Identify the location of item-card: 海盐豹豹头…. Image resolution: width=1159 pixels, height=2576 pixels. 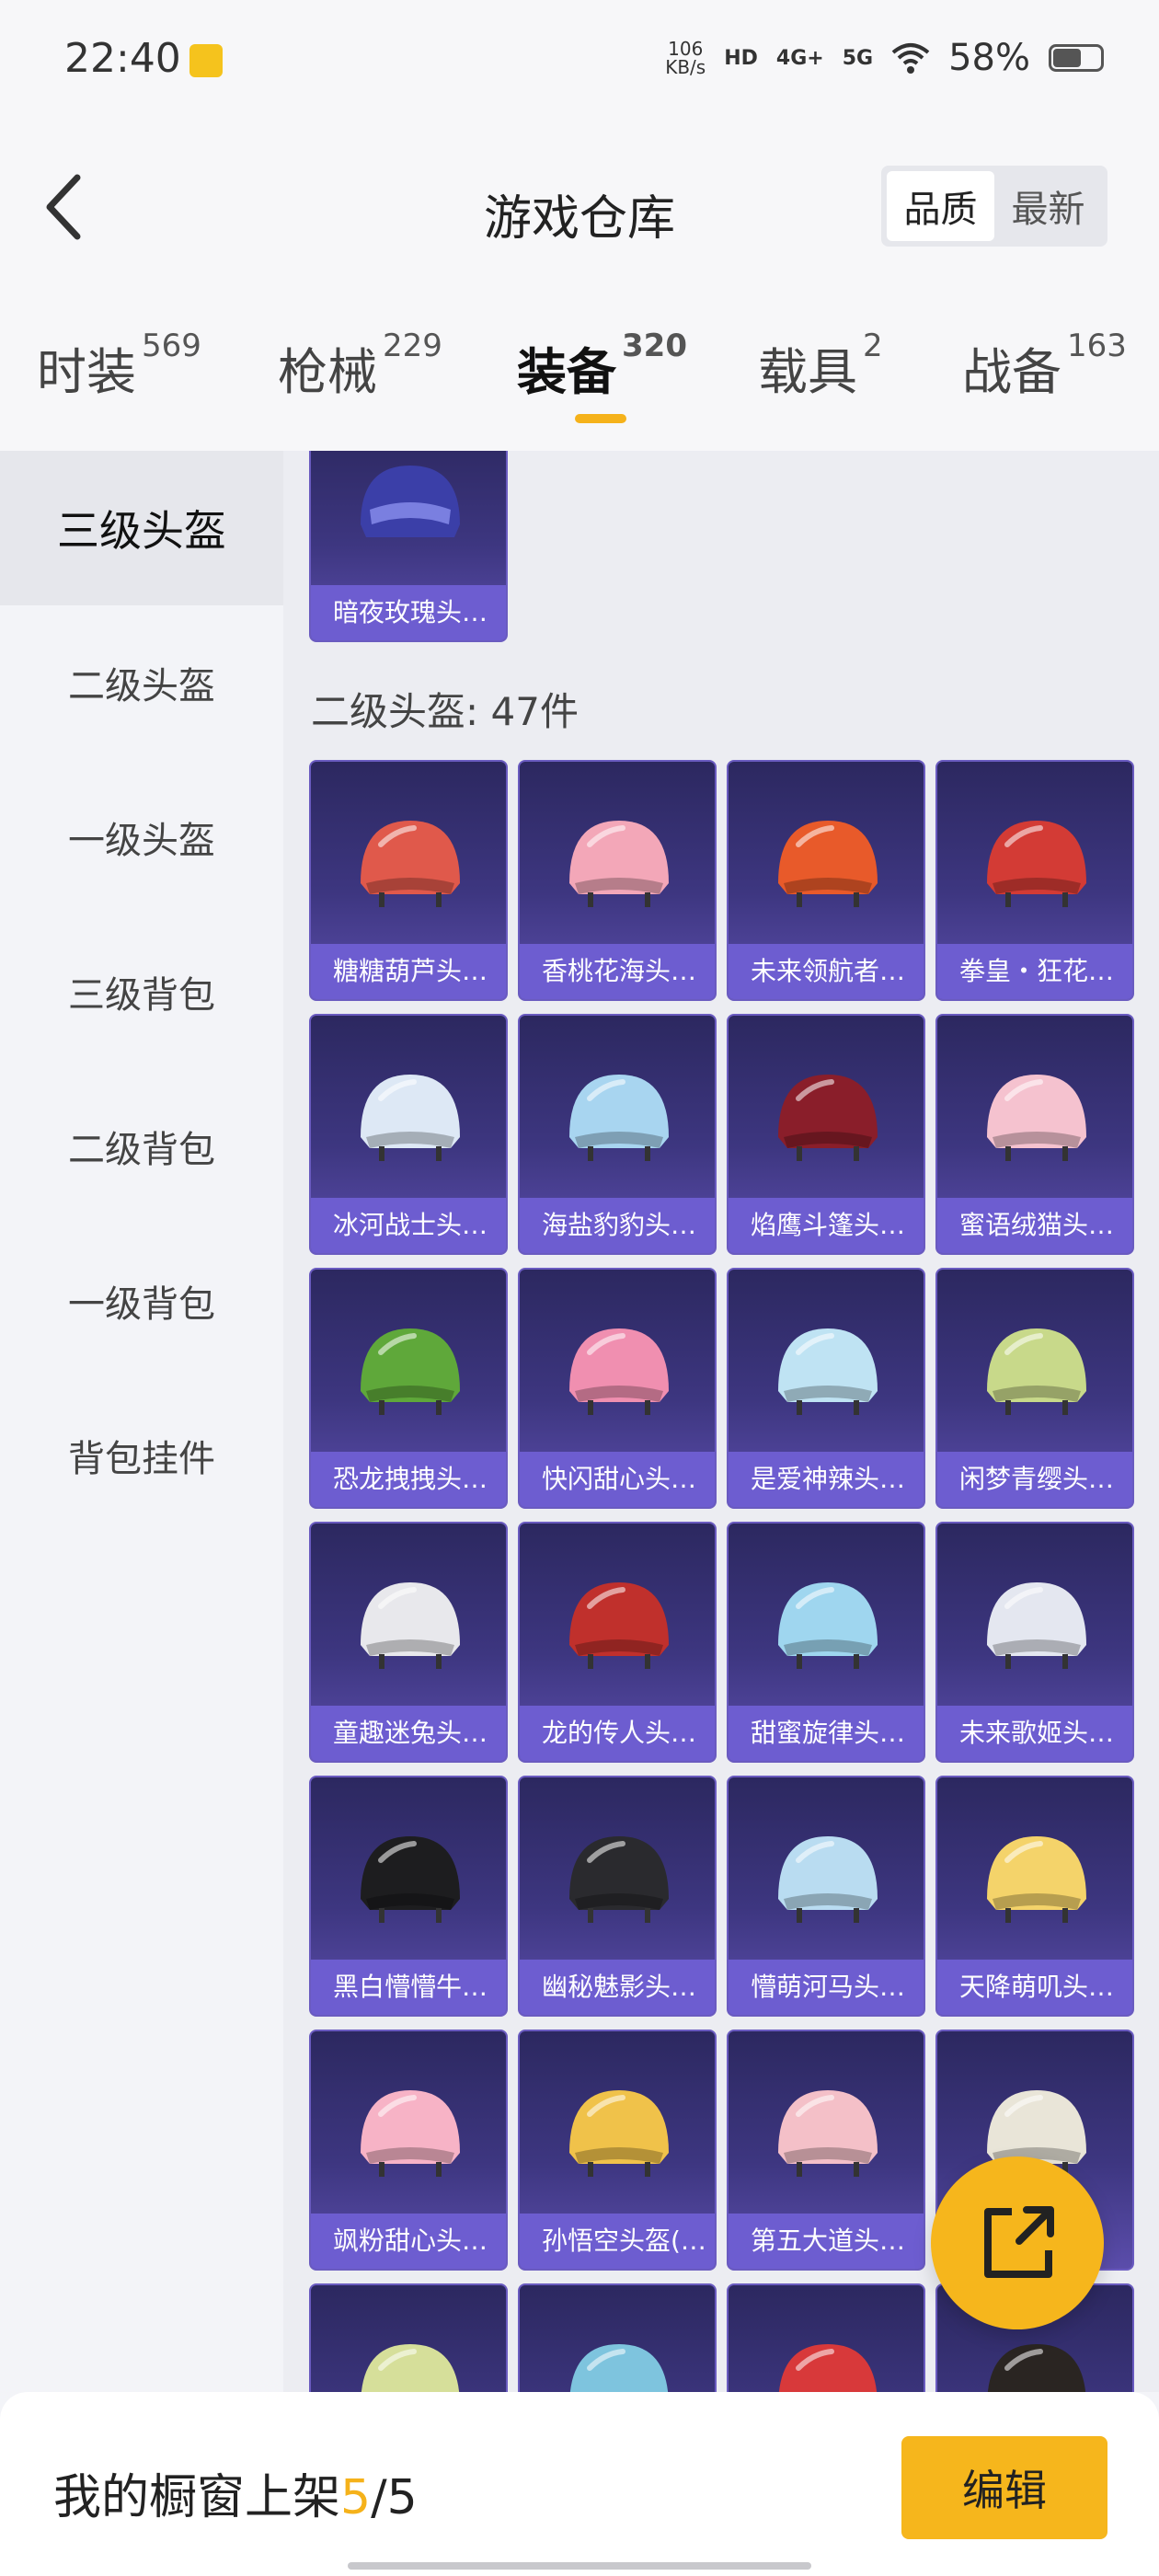
(617, 1134).